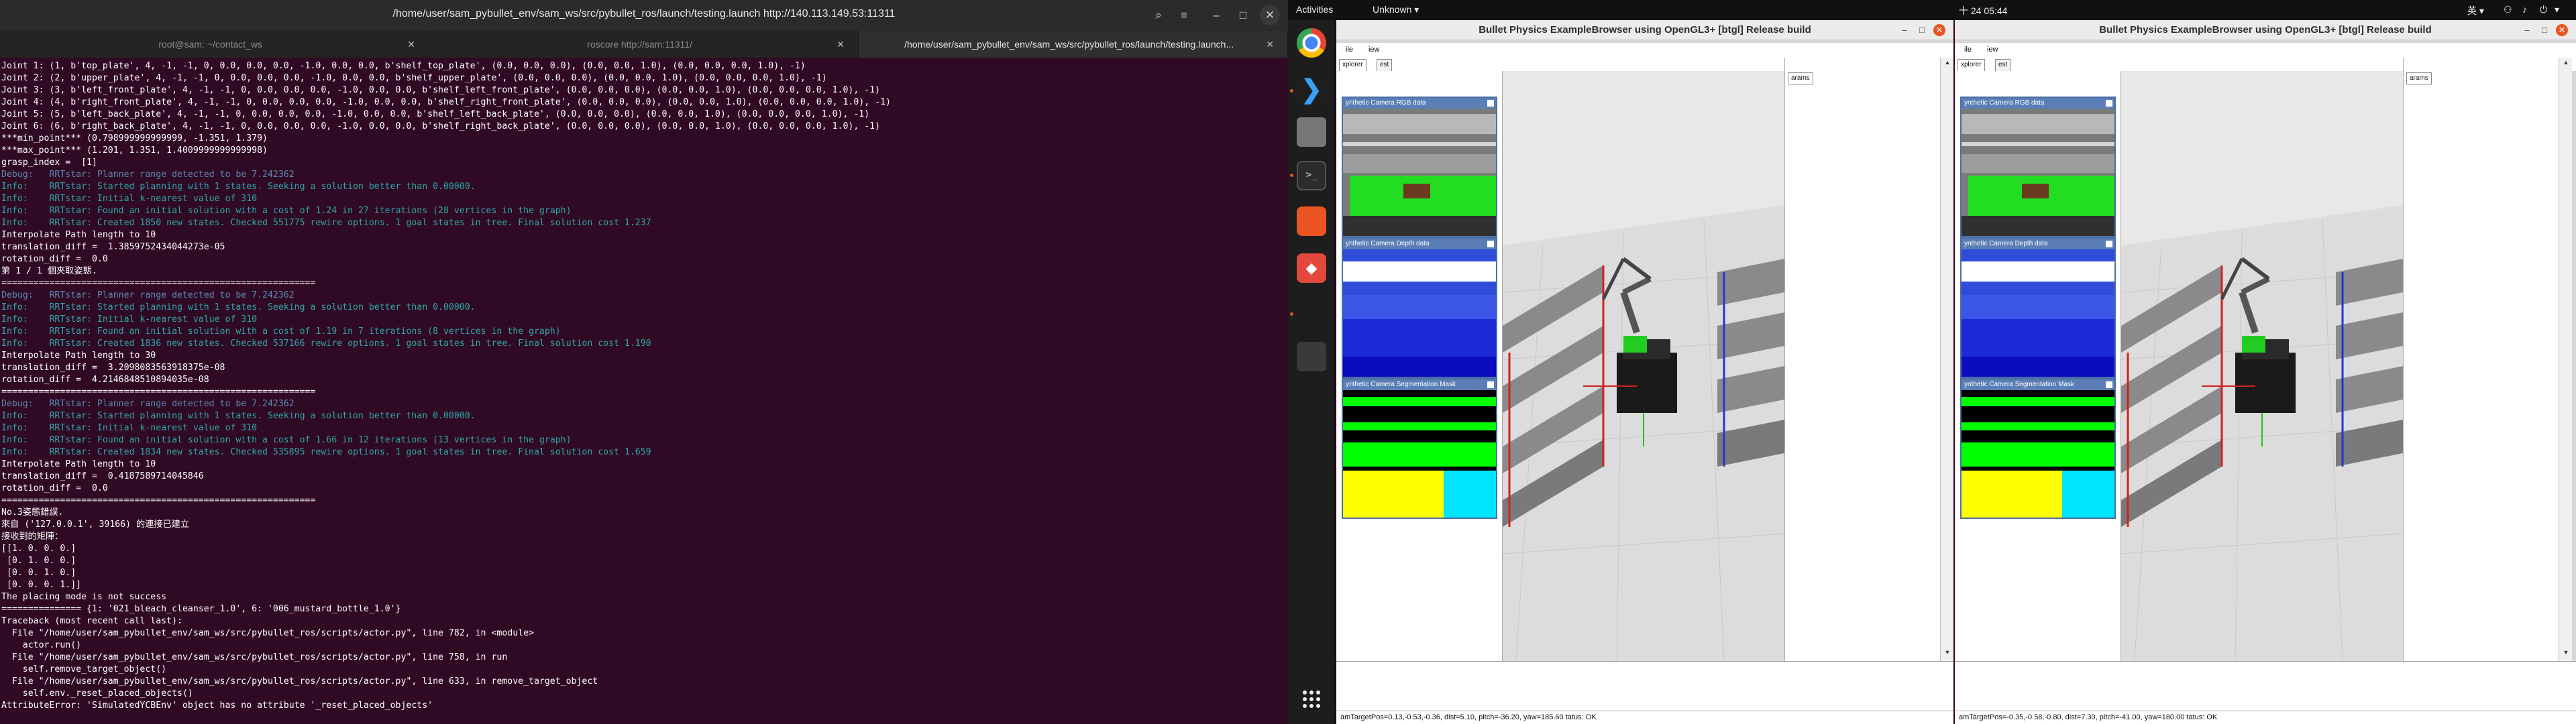  What do you see at coordinates (1419, 244) in the screenshot?
I see `panel-header: ynthetic Camera Depth data` at bounding box center [1419, 244].